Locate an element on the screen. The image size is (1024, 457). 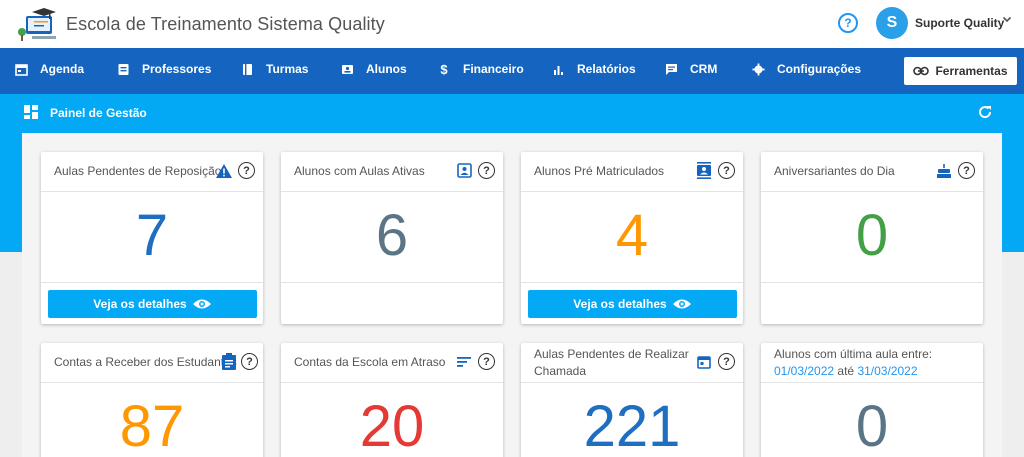
nav-item-professores: Professores is located at coordinates (163, 69).